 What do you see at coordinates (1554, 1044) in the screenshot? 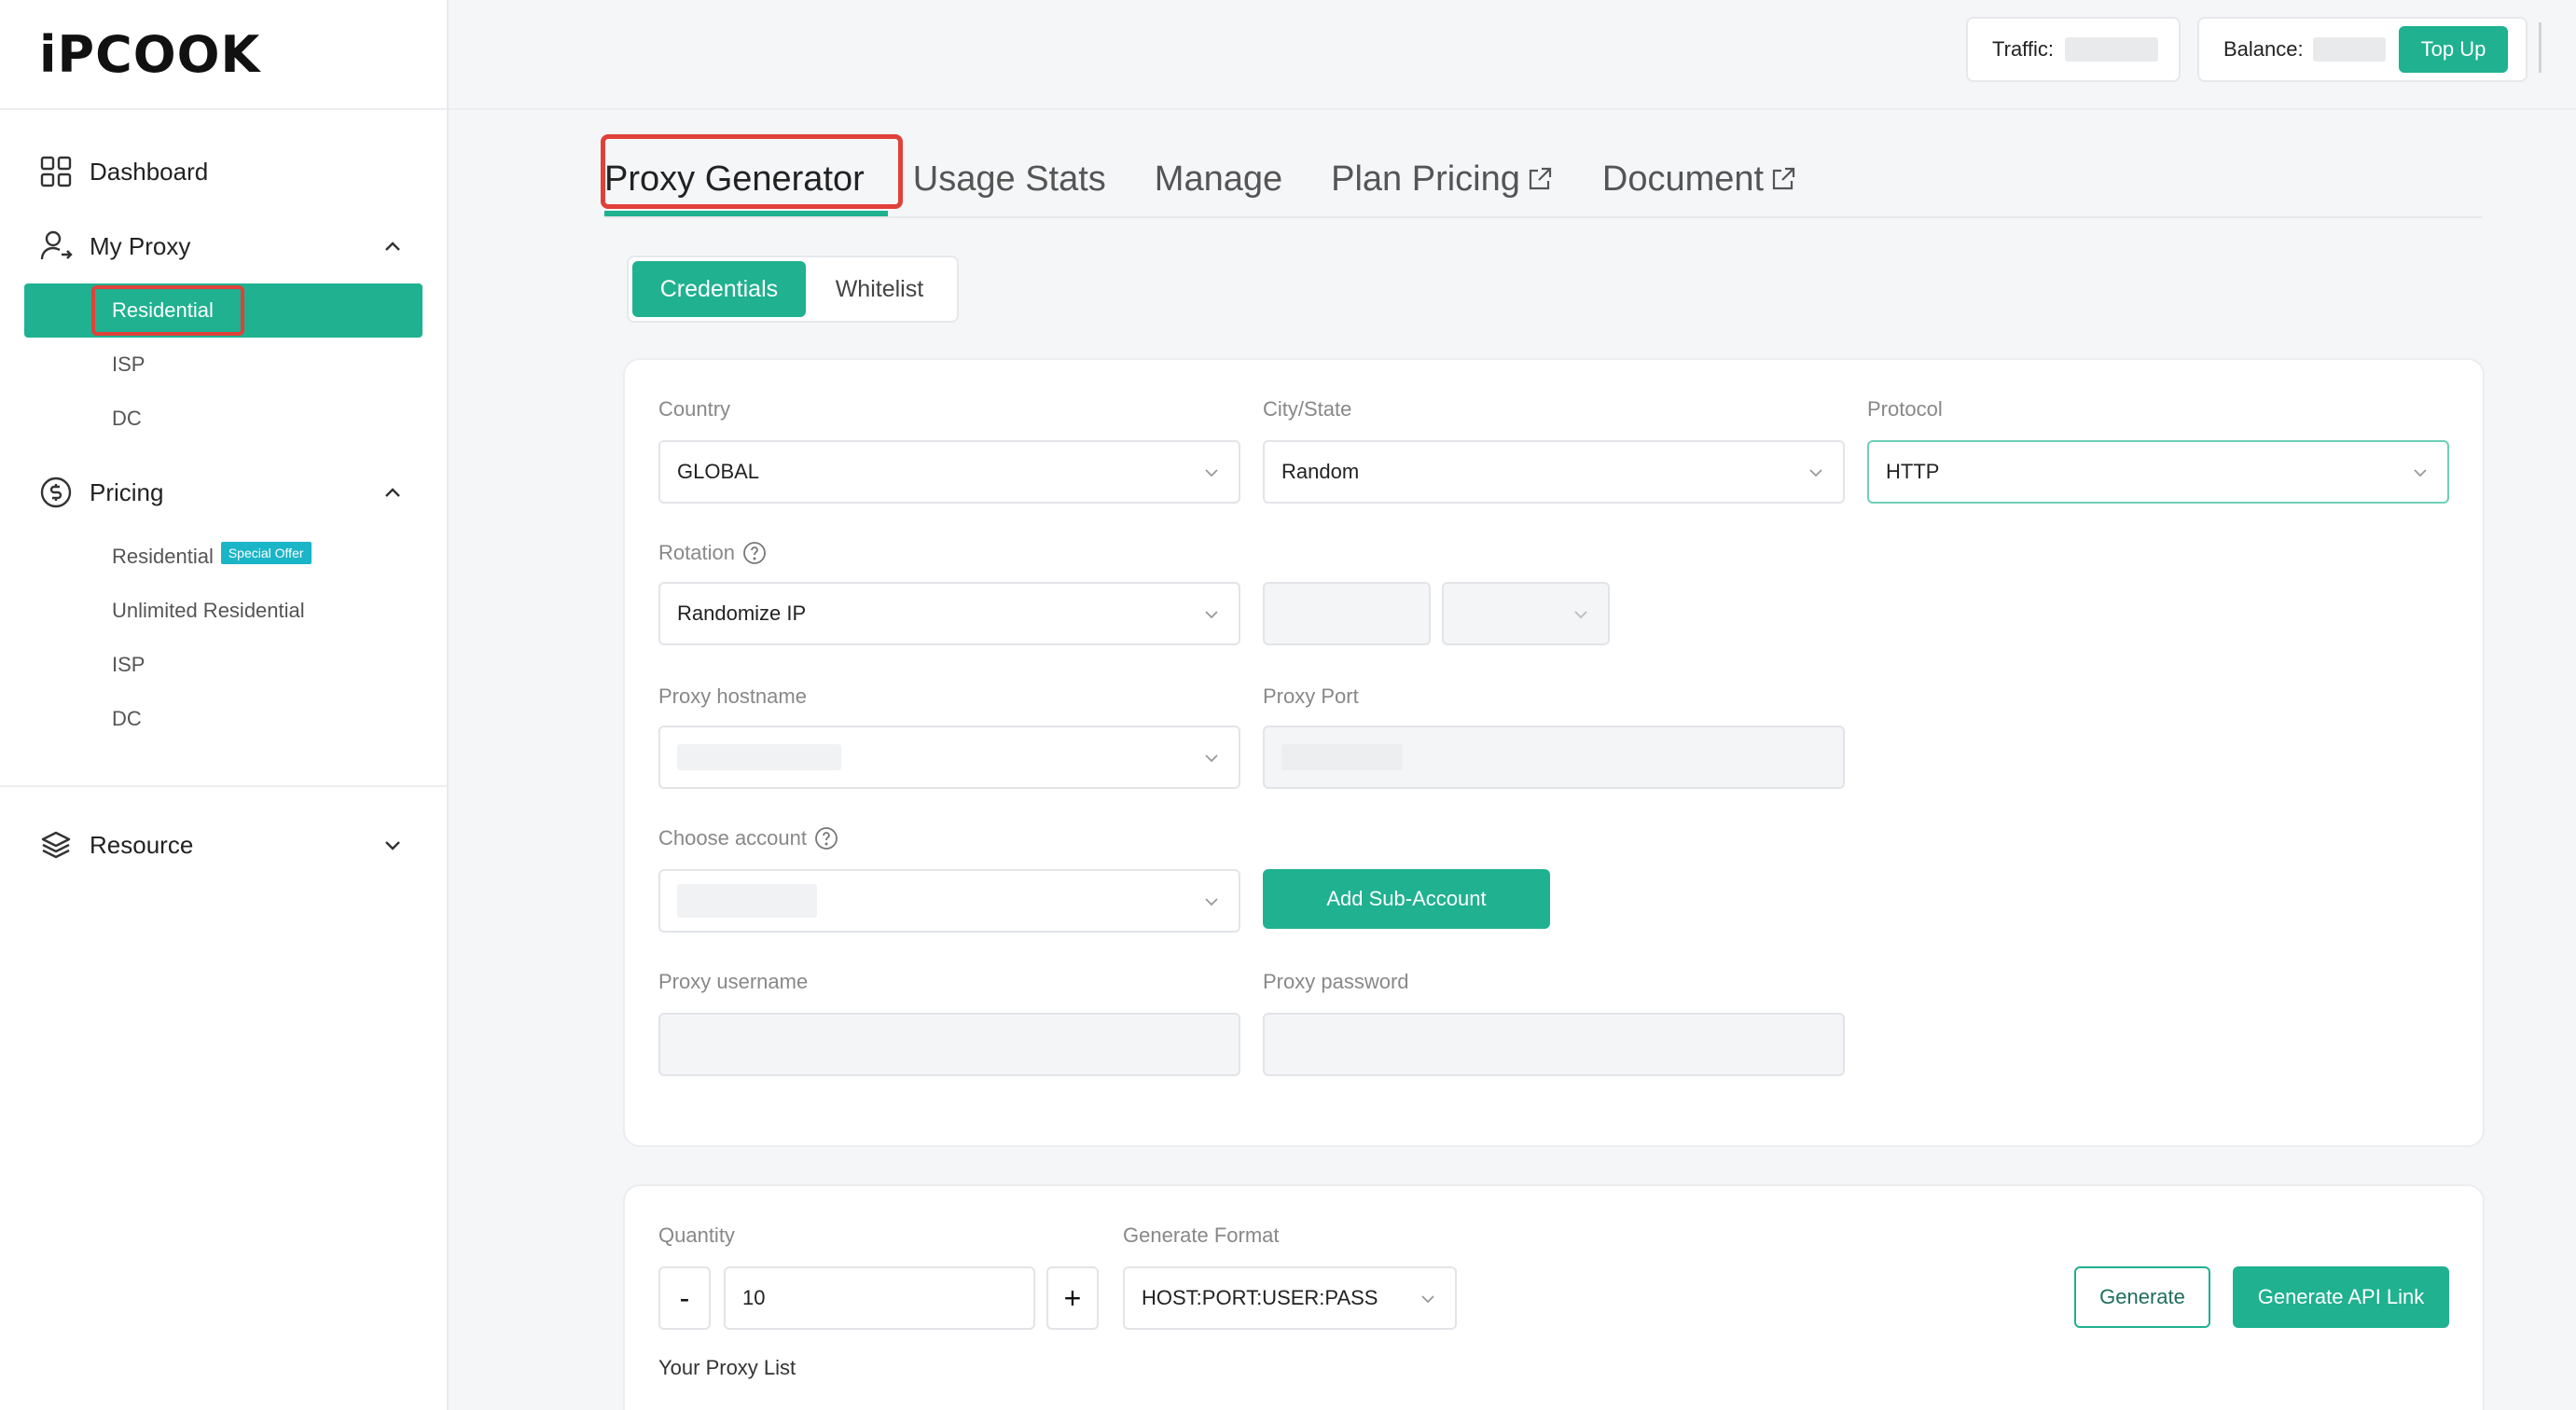
I see `password-field` at bounding box center [1554, 1044].